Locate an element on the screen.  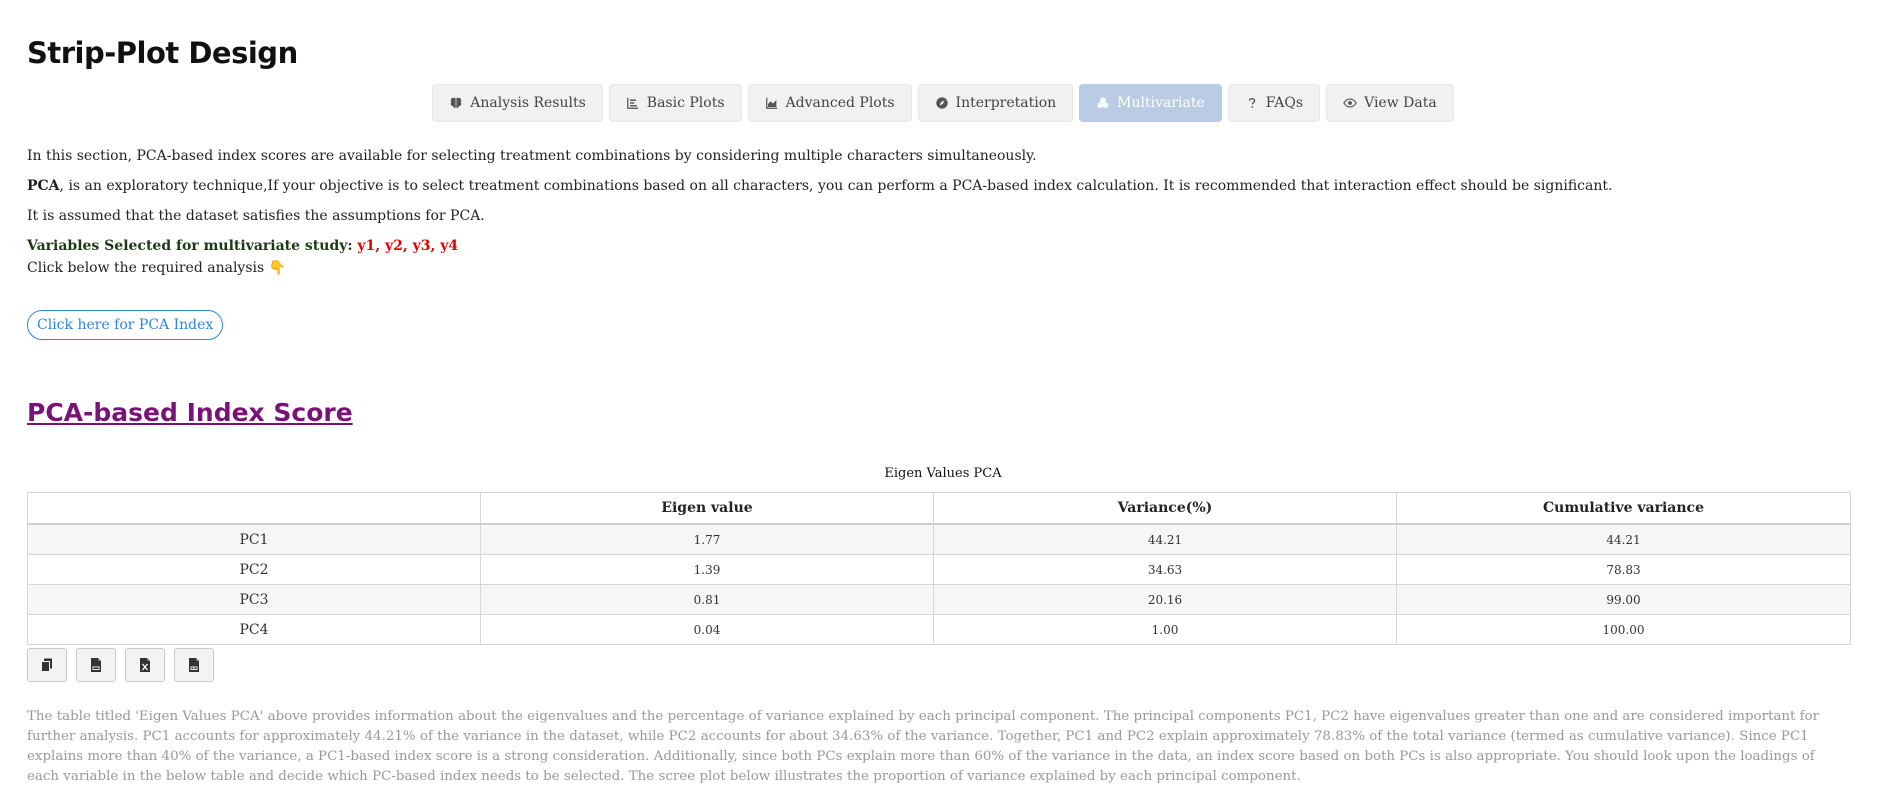
compass-icon is located at coordinates (941, 103).